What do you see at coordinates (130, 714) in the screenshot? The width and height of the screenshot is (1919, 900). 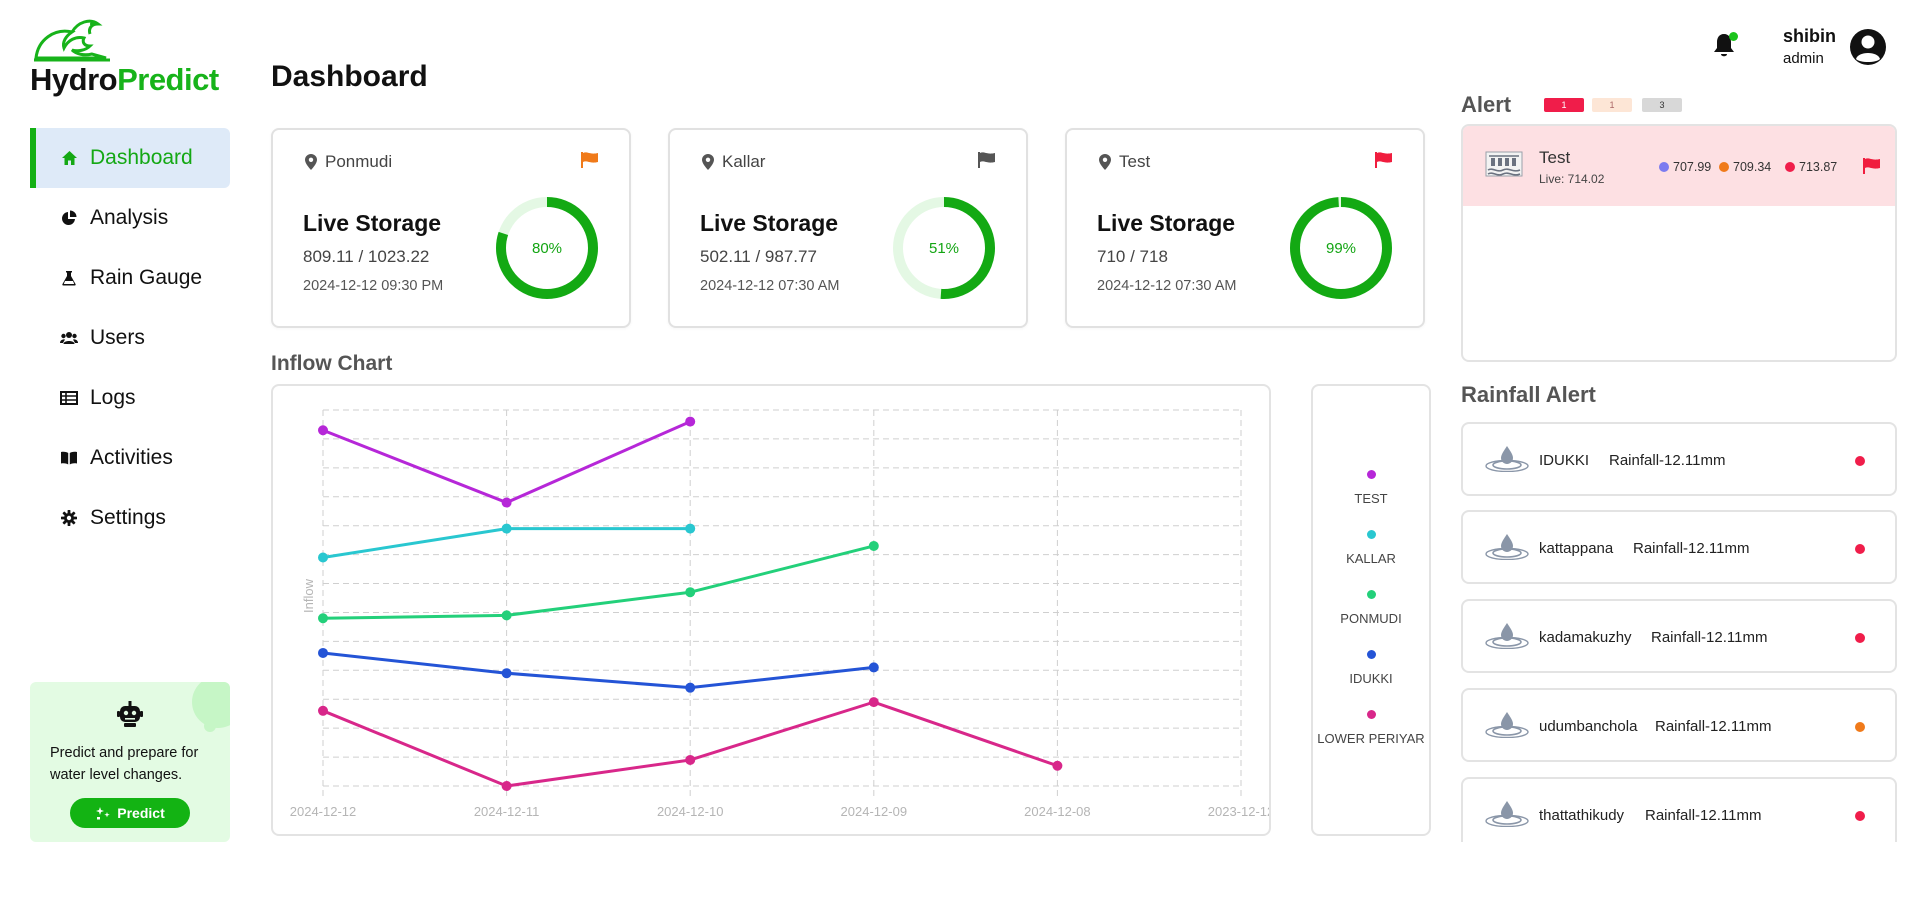 I see `robot-icon` at bounding box center [130, 714].